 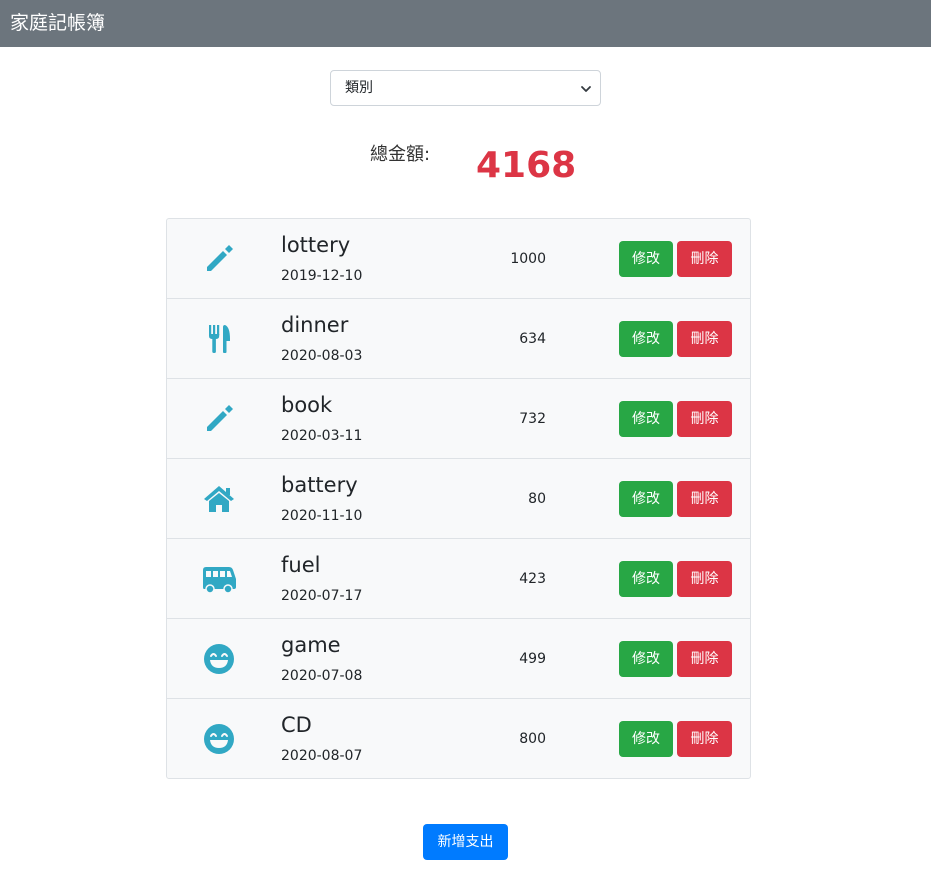 What do you see at coordinates (219, 580) in the screenshot?
I see `bus-icon` at bounding box center [219, 580].